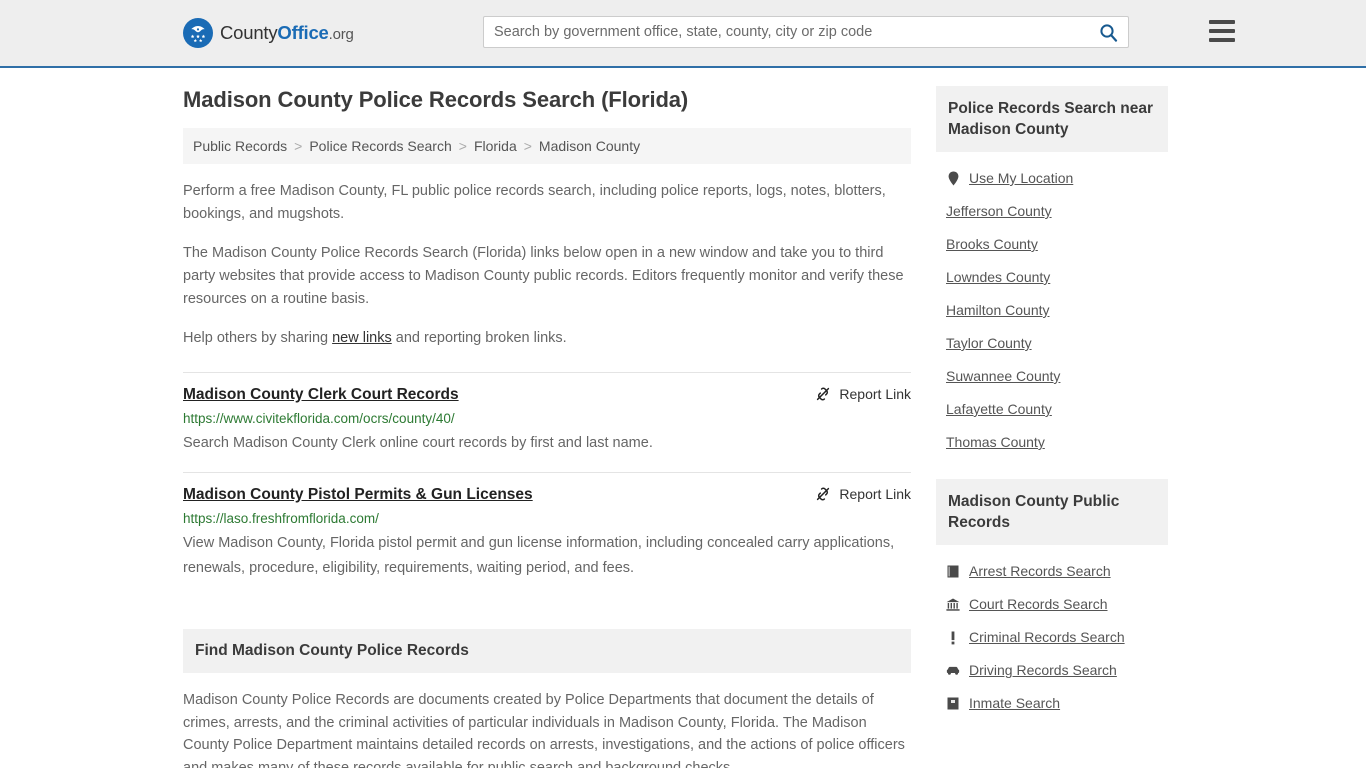 This screenshot has width=1366, height=768. I want to click on site-header: CountyOffice.org, so click(683, 34).